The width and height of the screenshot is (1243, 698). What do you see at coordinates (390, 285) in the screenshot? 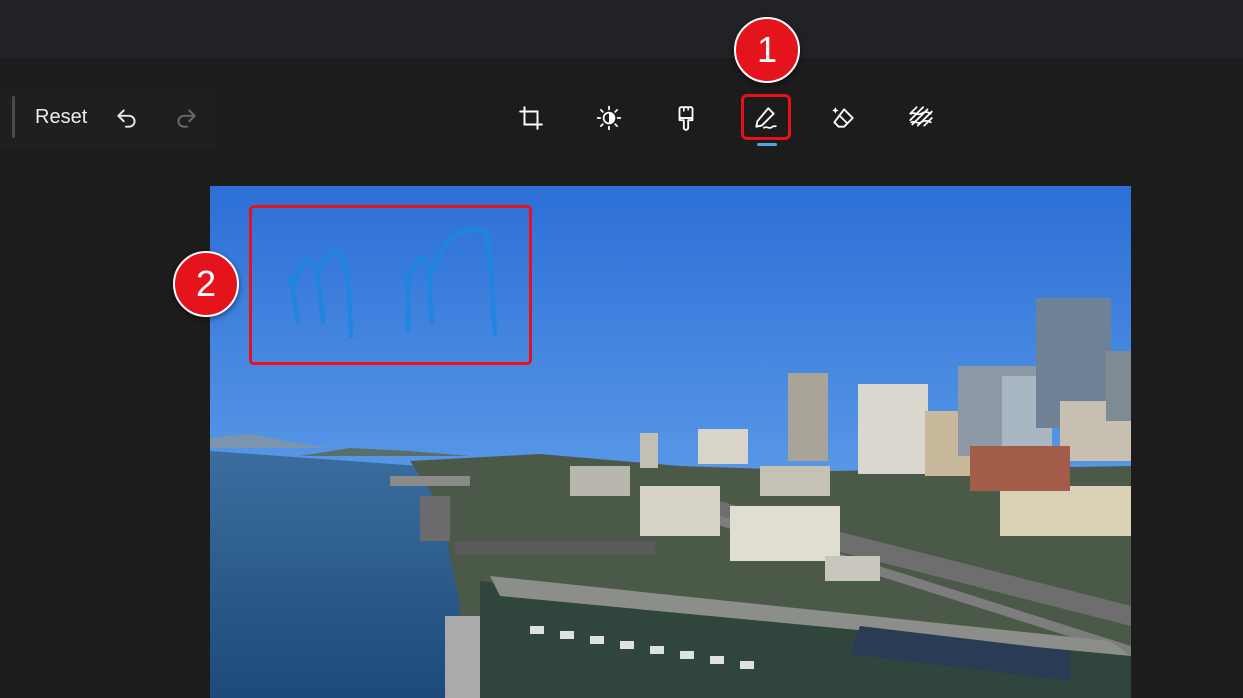
I see `markup-highlight-box` at bounding box center [390, 285].